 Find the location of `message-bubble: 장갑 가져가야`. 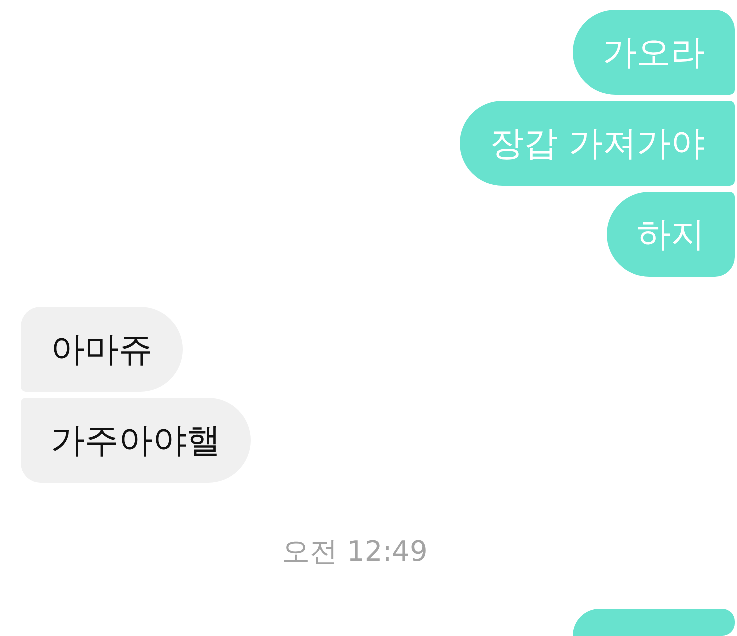

message-bubble: 장갑 가져가야 is located at coordinates (597, 143).